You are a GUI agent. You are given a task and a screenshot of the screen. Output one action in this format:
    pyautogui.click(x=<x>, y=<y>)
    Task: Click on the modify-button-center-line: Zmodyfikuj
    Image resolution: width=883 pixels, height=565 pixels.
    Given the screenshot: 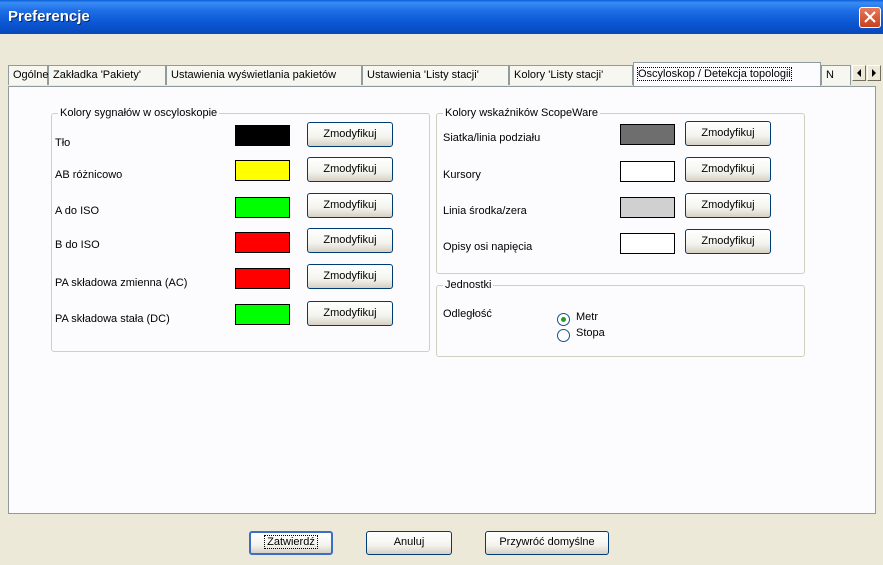 What is the action you would take?
    pyautogui.click(x=728, y=205)
    